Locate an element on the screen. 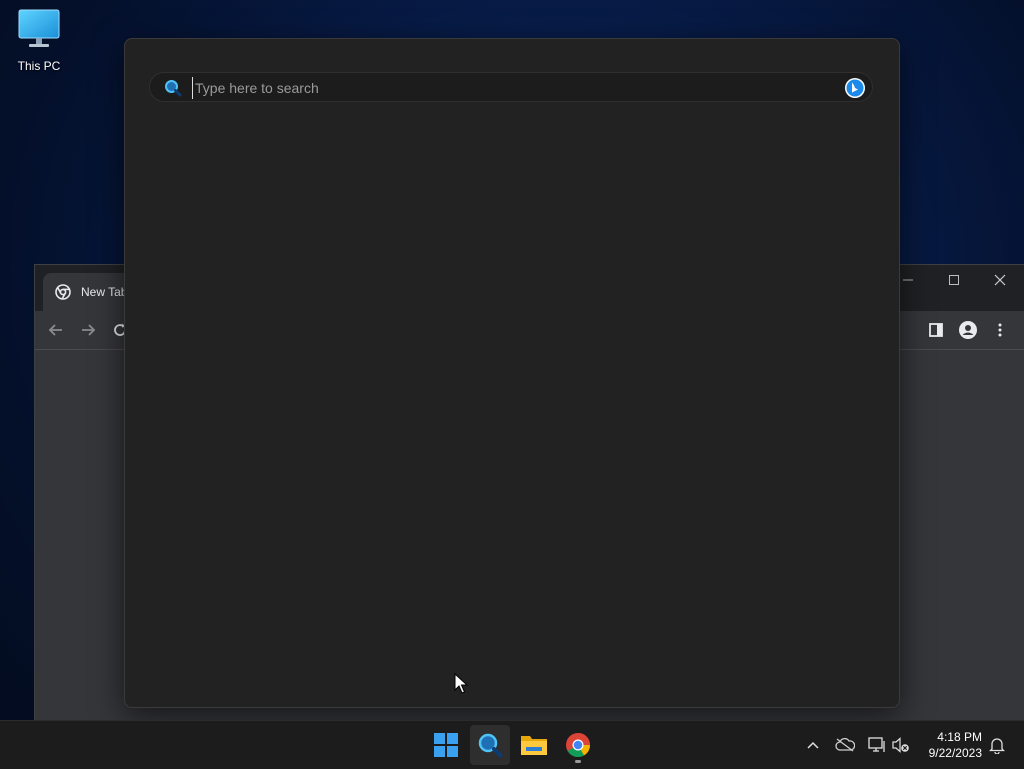 The width and height of the screenshot is (1024, 769). onedrive-button is located at coordinates (845, 745).